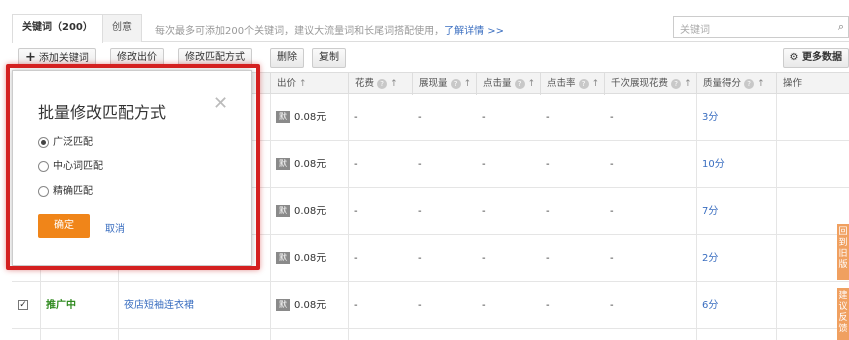 The height and width of the screenshot is (340, 849). Describe the element at coordinates (843, 252) in the screenshot. I see `back-to-old-version-tab: 回到旧版` at that location.